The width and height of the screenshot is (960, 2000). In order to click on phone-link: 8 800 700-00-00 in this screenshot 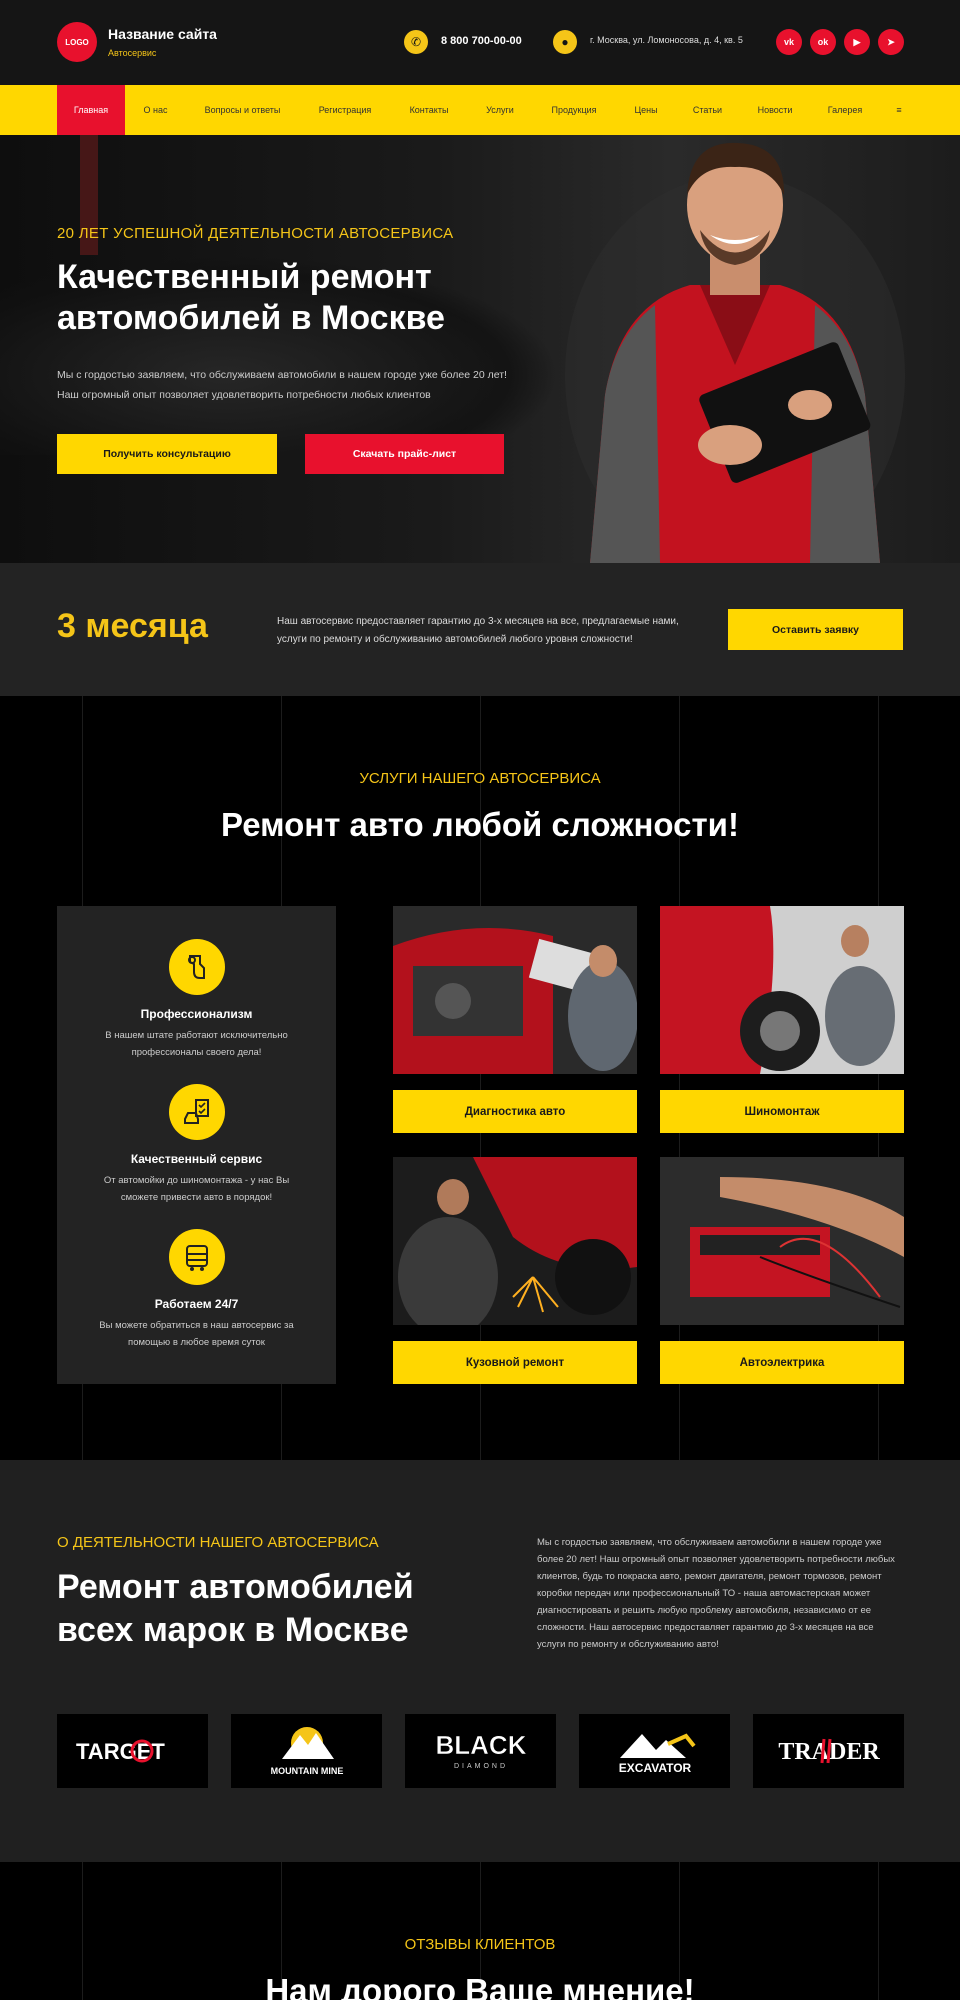, I will do `click(481, 41)`.